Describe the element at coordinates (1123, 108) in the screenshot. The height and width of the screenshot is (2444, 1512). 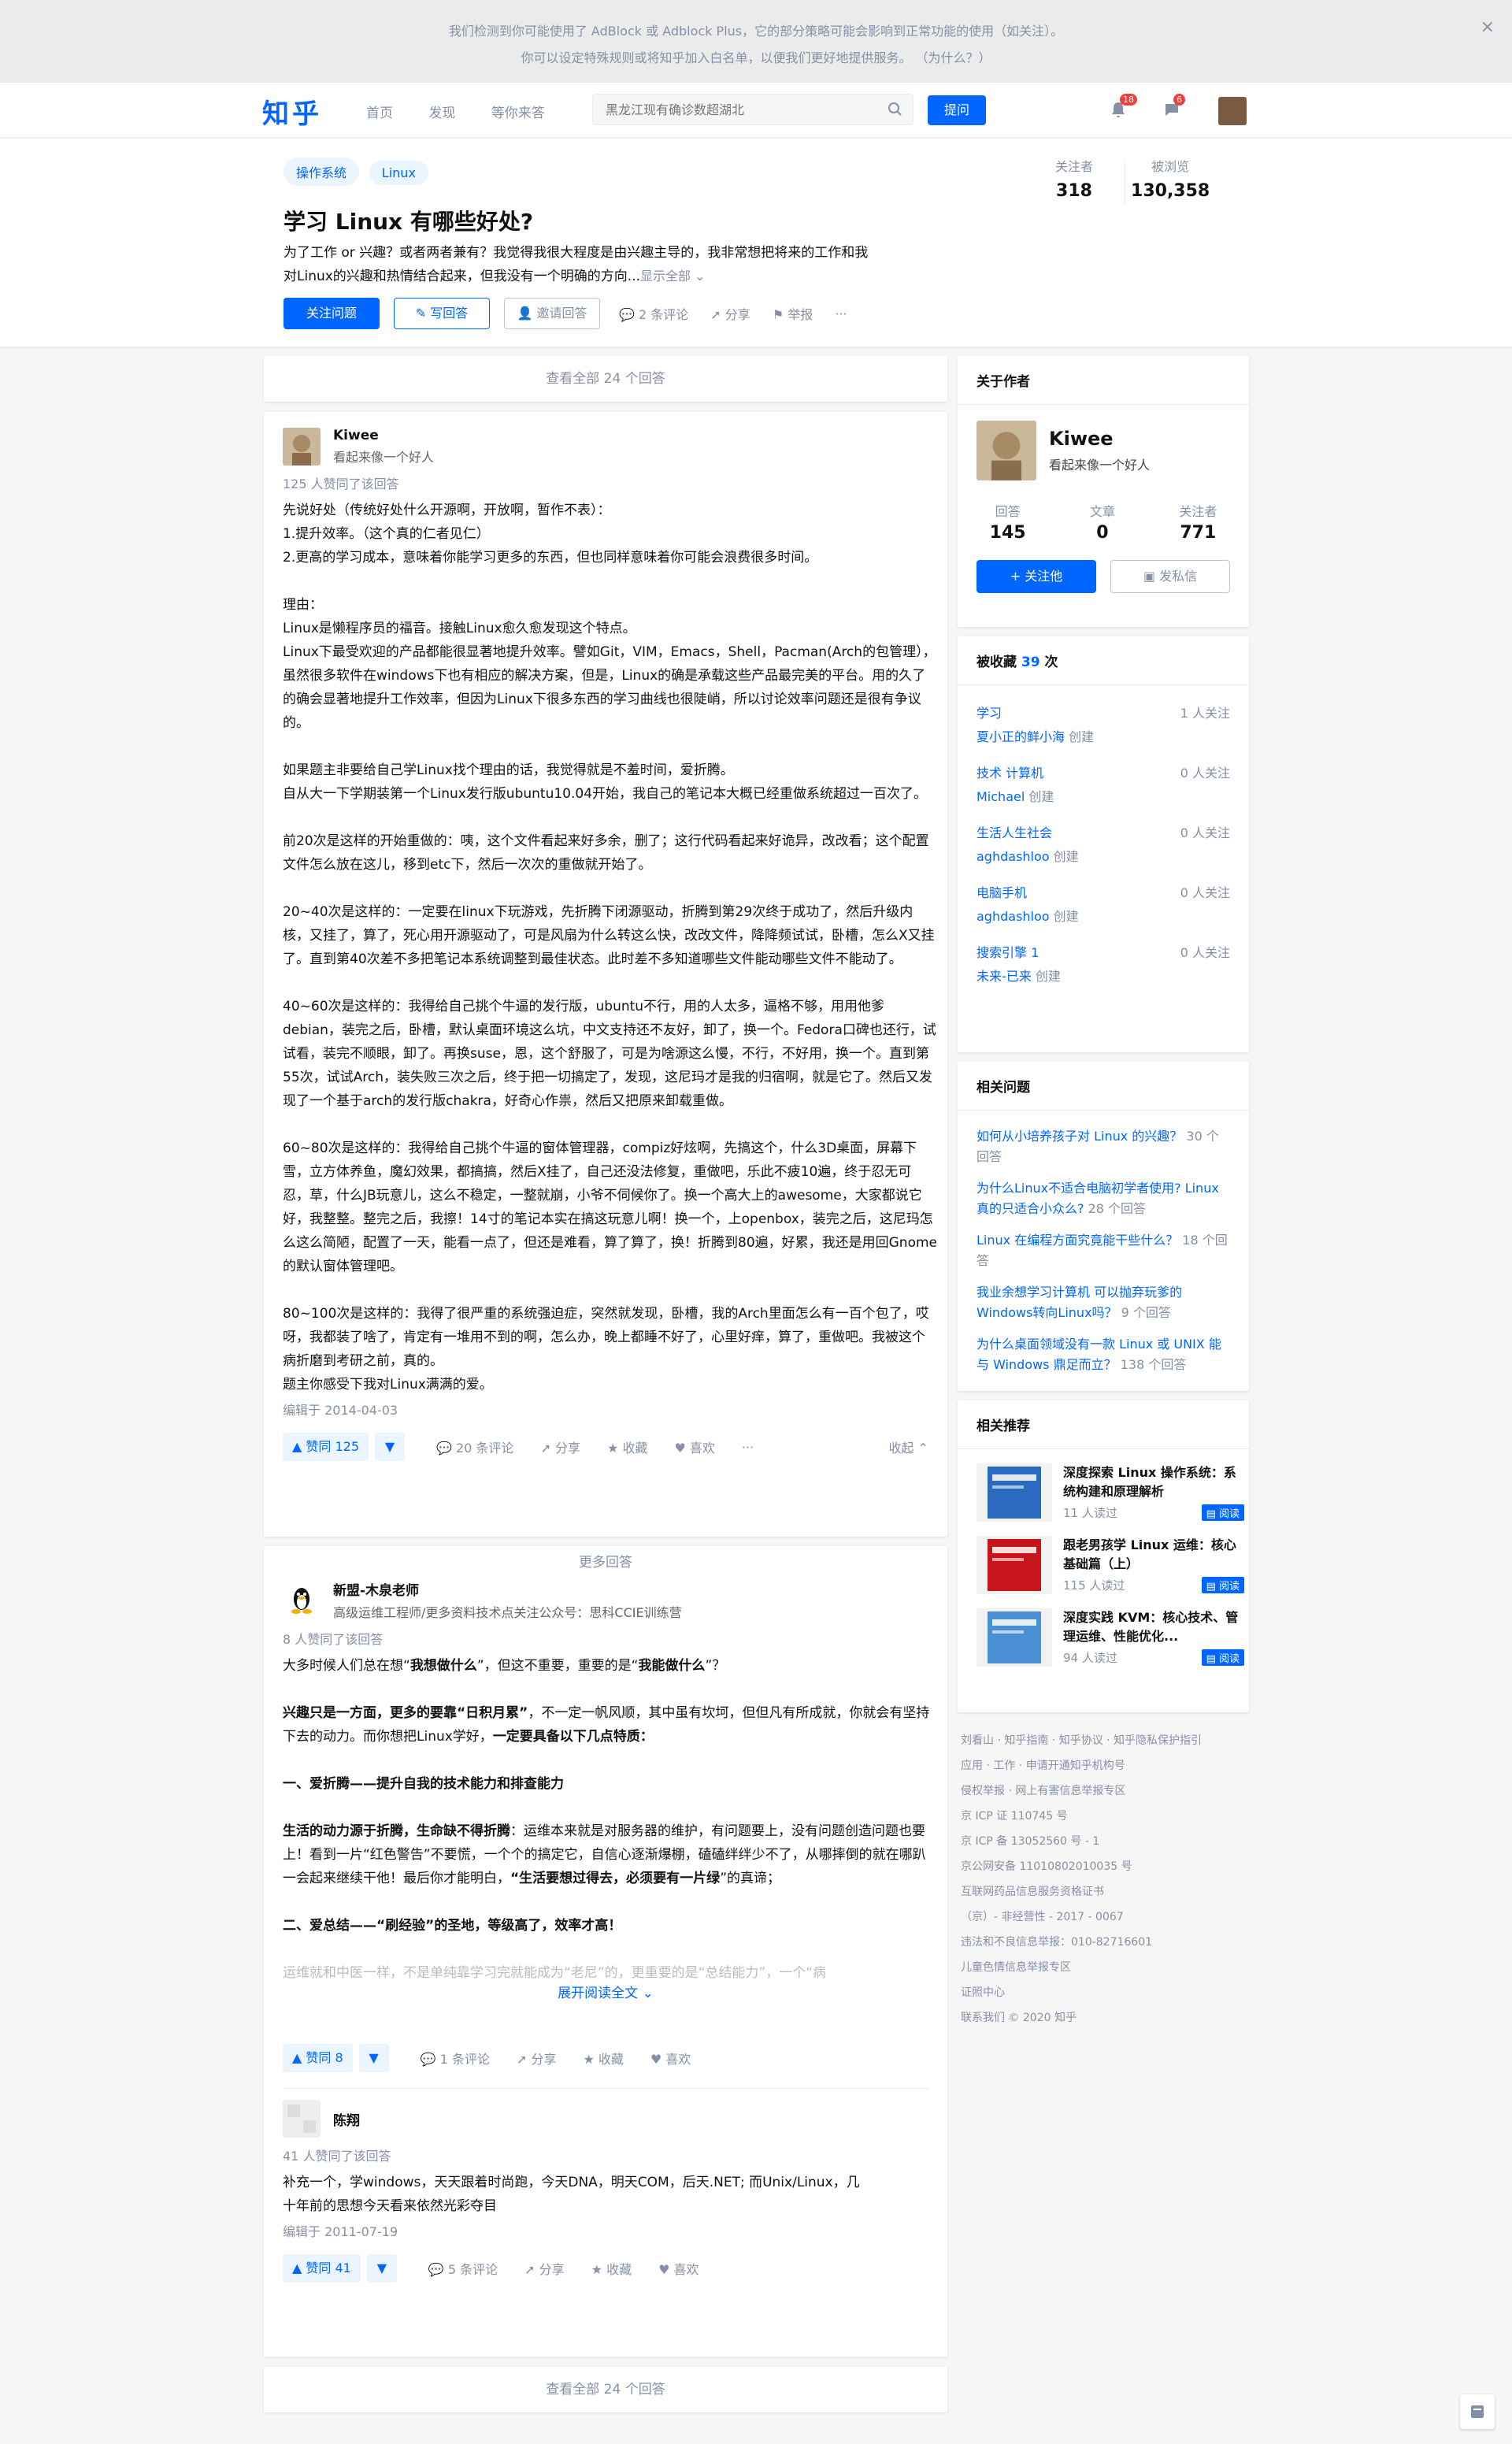
I see `bell-icon: 18` at that location.